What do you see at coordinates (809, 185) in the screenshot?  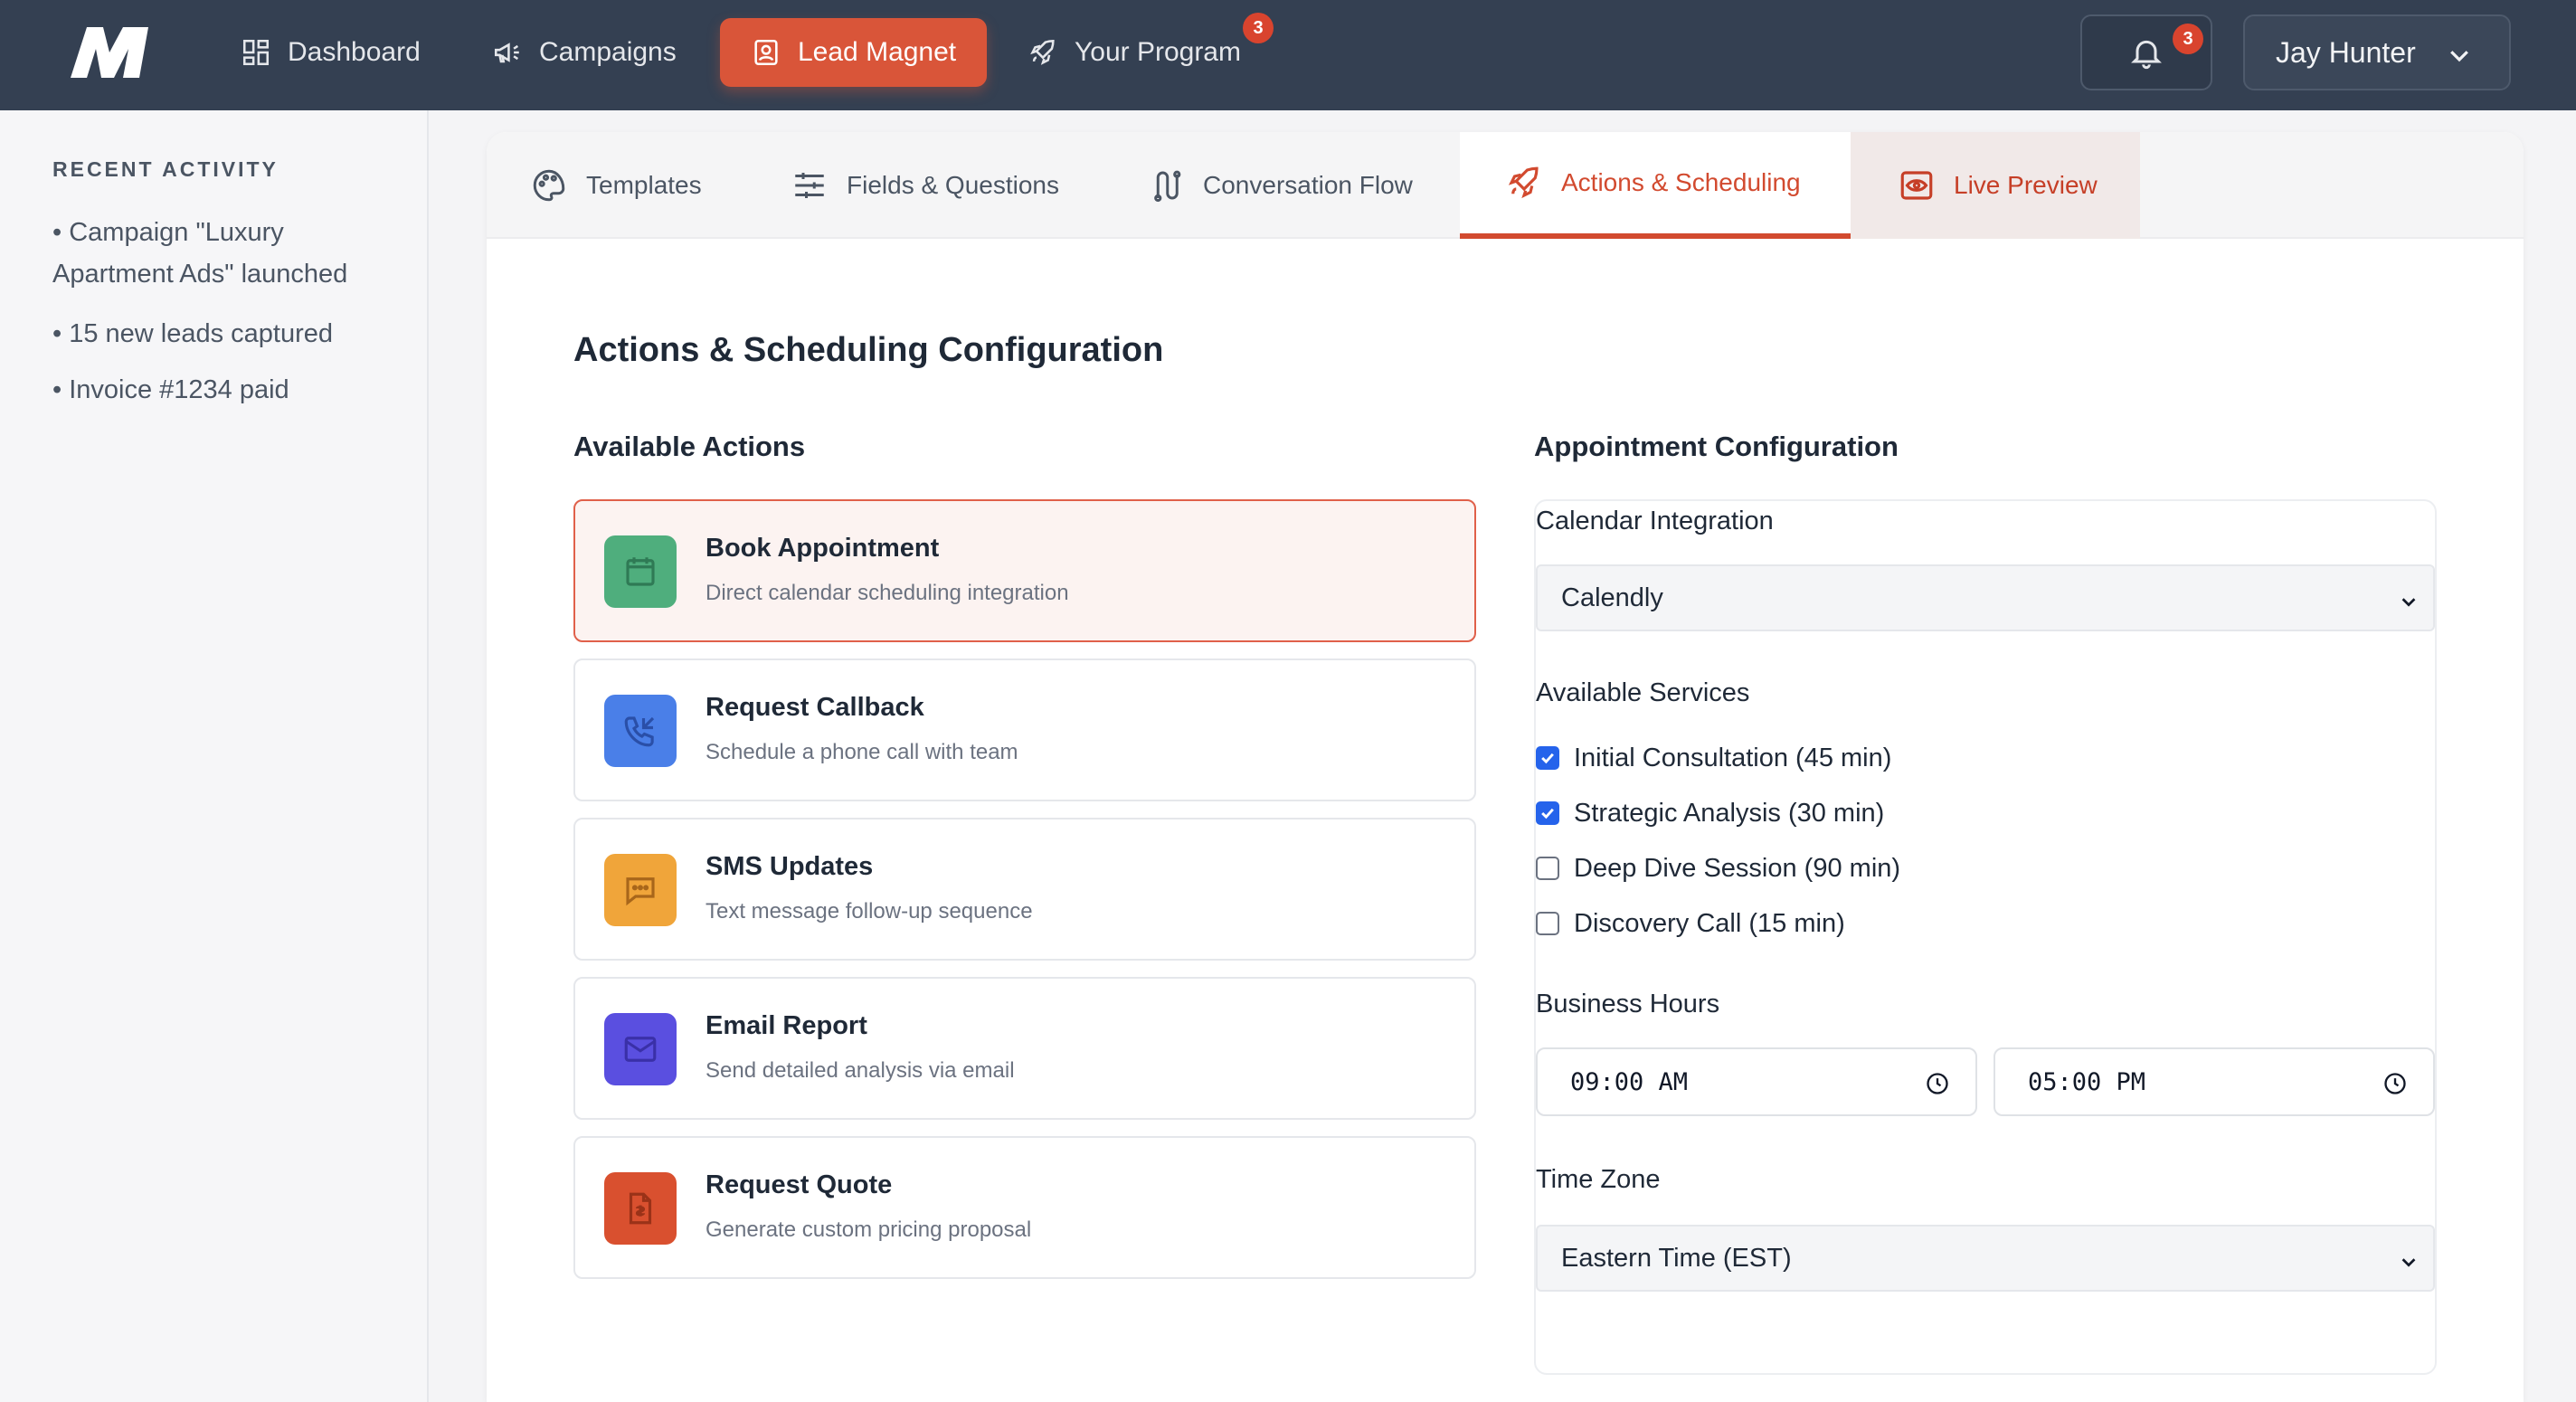 I see `sliders-icon` at bounding box center [809, 185].